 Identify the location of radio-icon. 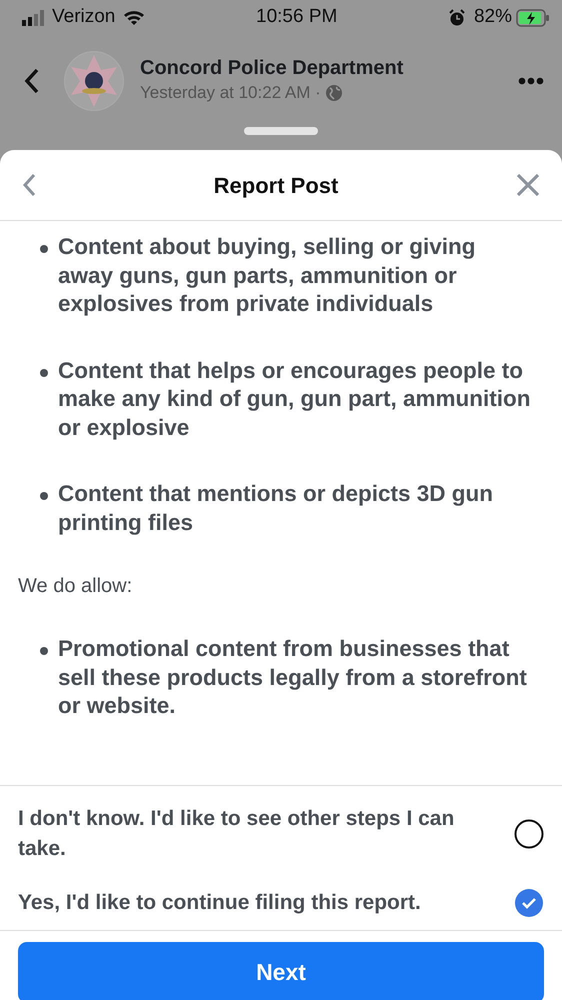
(529, 834).